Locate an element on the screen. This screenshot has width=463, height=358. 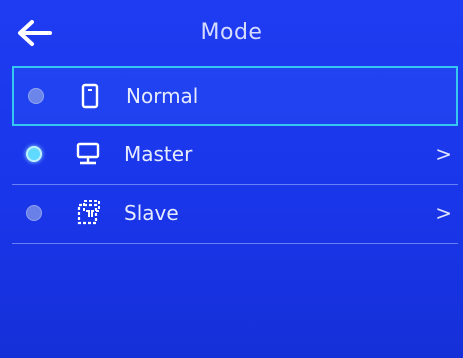
monitor-icon is located at coordinates (88, 153).